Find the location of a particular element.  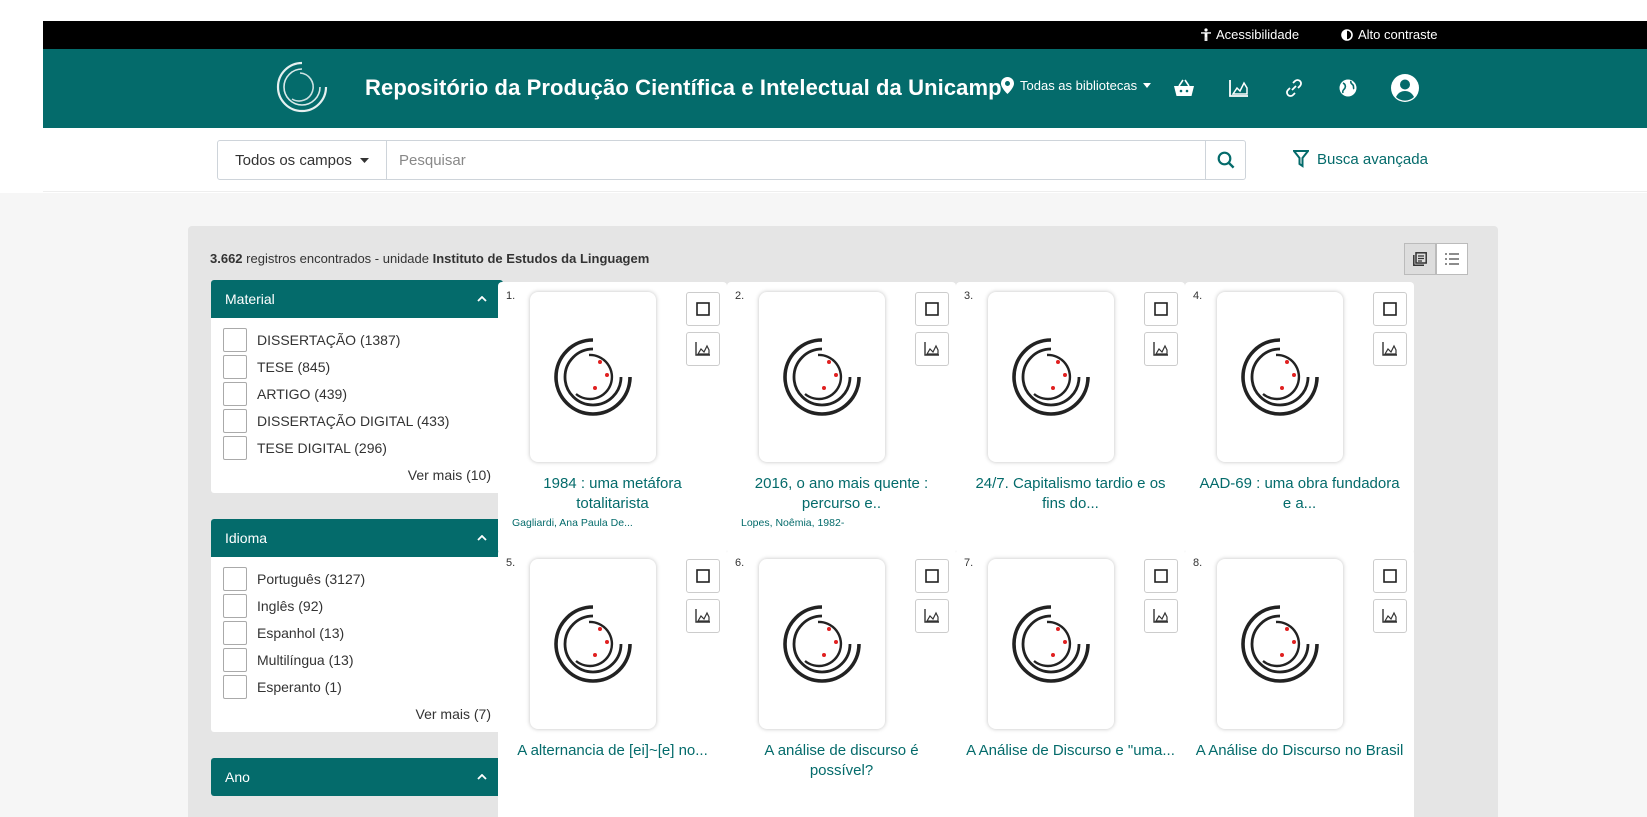

basket-button is located at coordinates (1184, 88).